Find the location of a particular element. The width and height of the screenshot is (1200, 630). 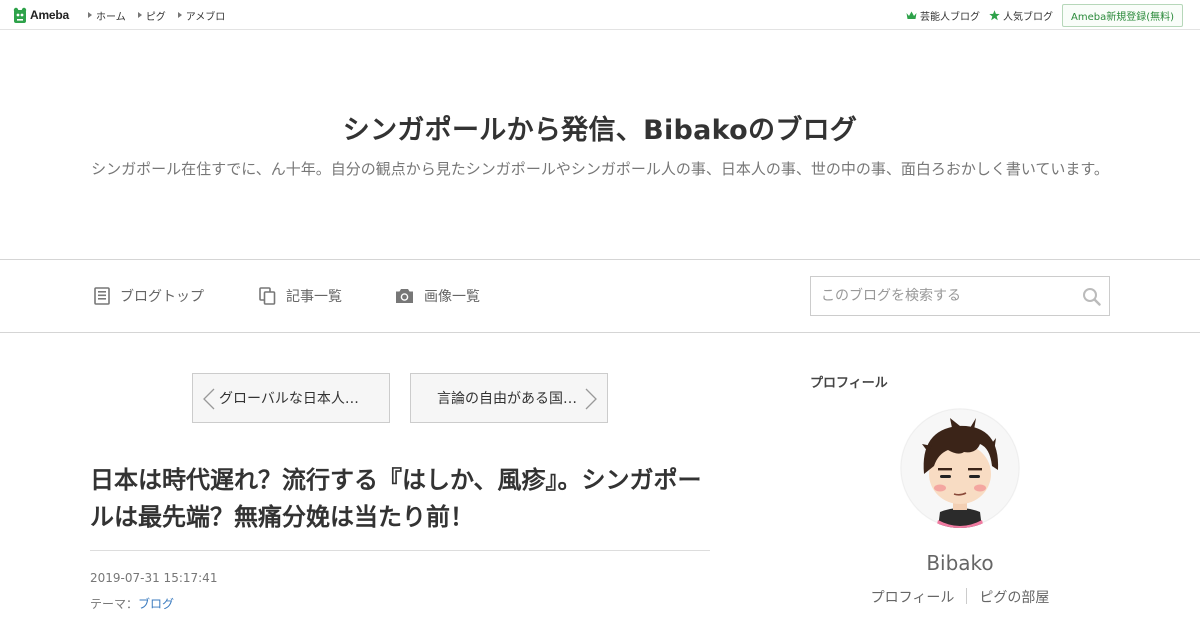

blog-search is located at coordinates (960, 296).